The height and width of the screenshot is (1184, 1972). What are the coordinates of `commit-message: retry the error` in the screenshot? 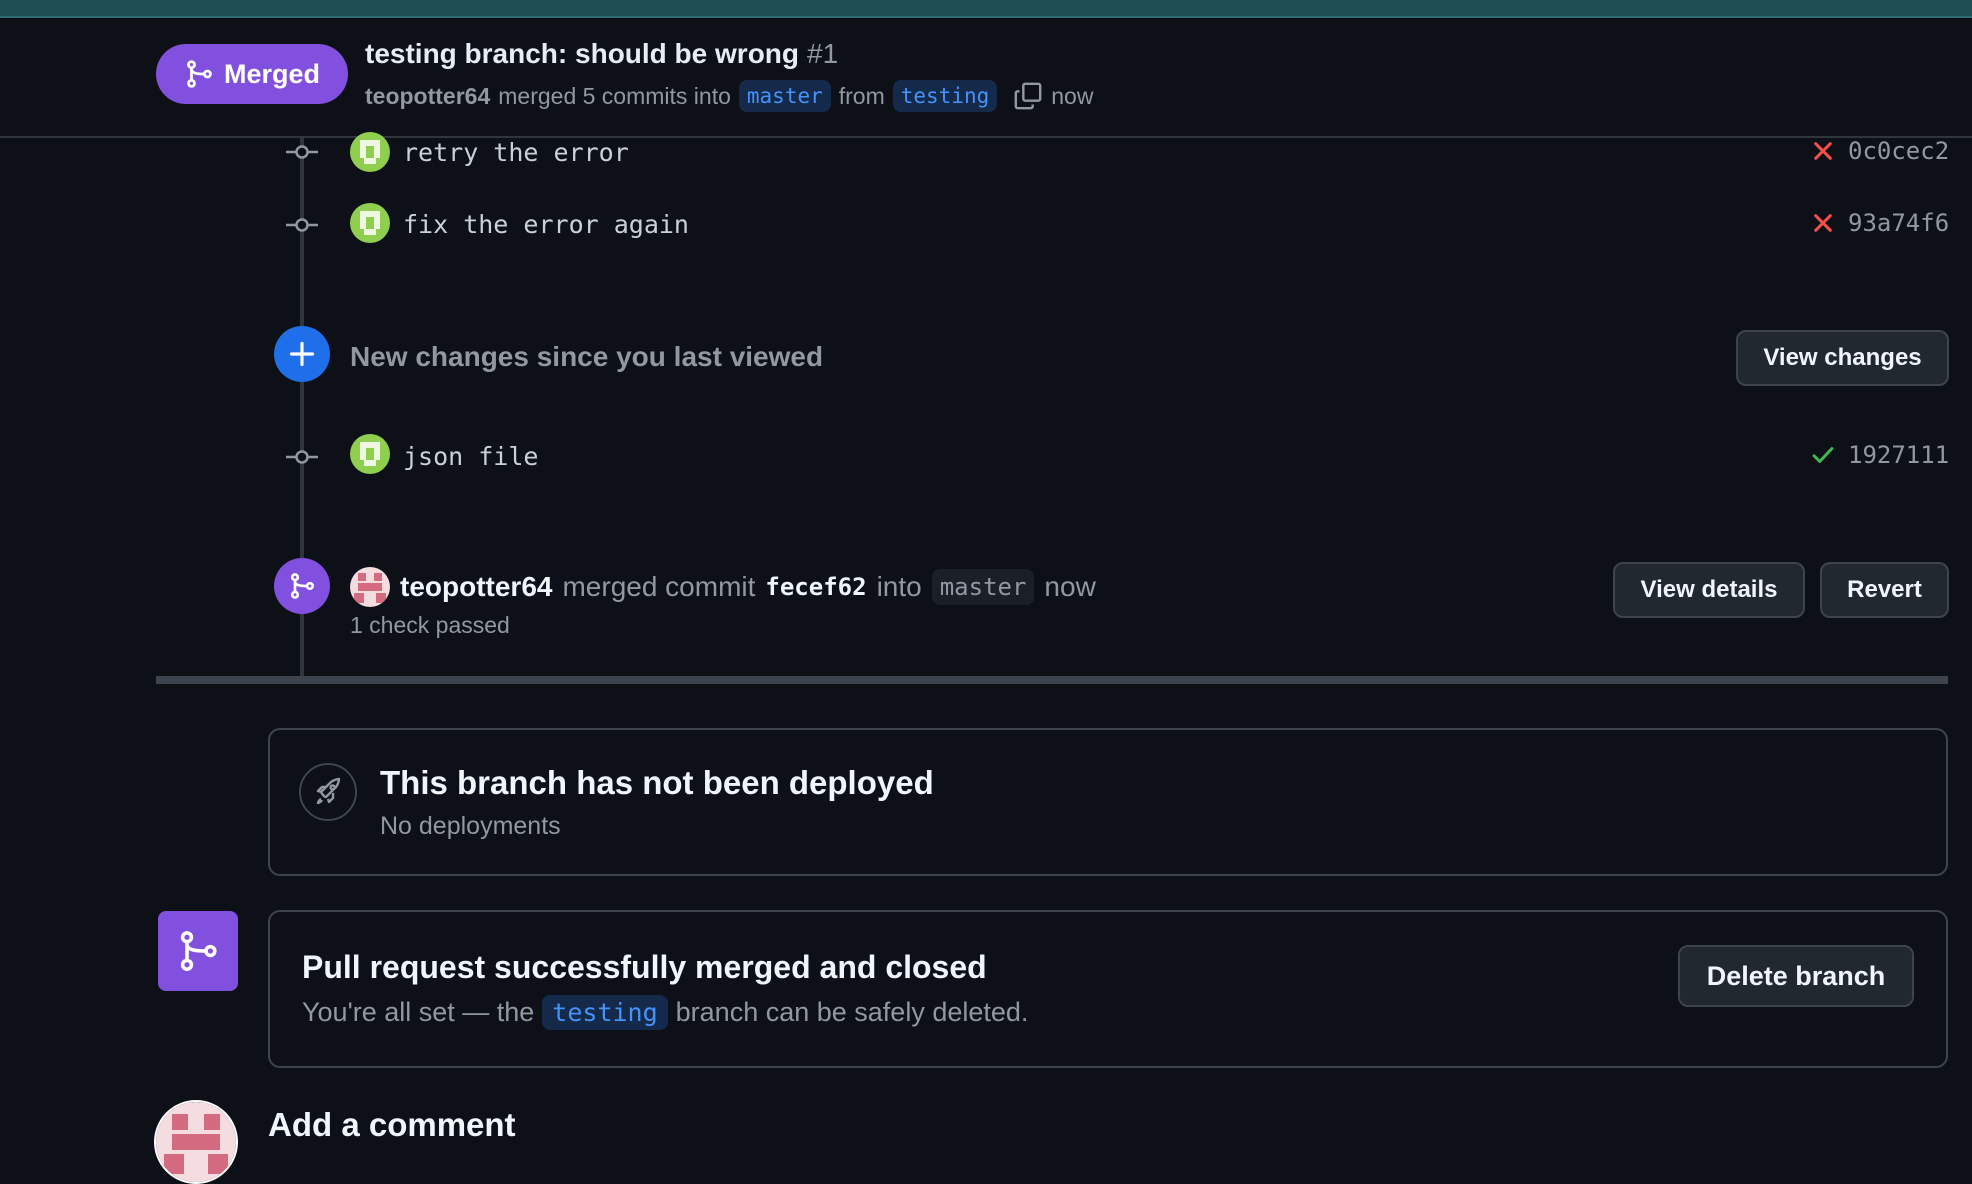 It's located at (516, 152).